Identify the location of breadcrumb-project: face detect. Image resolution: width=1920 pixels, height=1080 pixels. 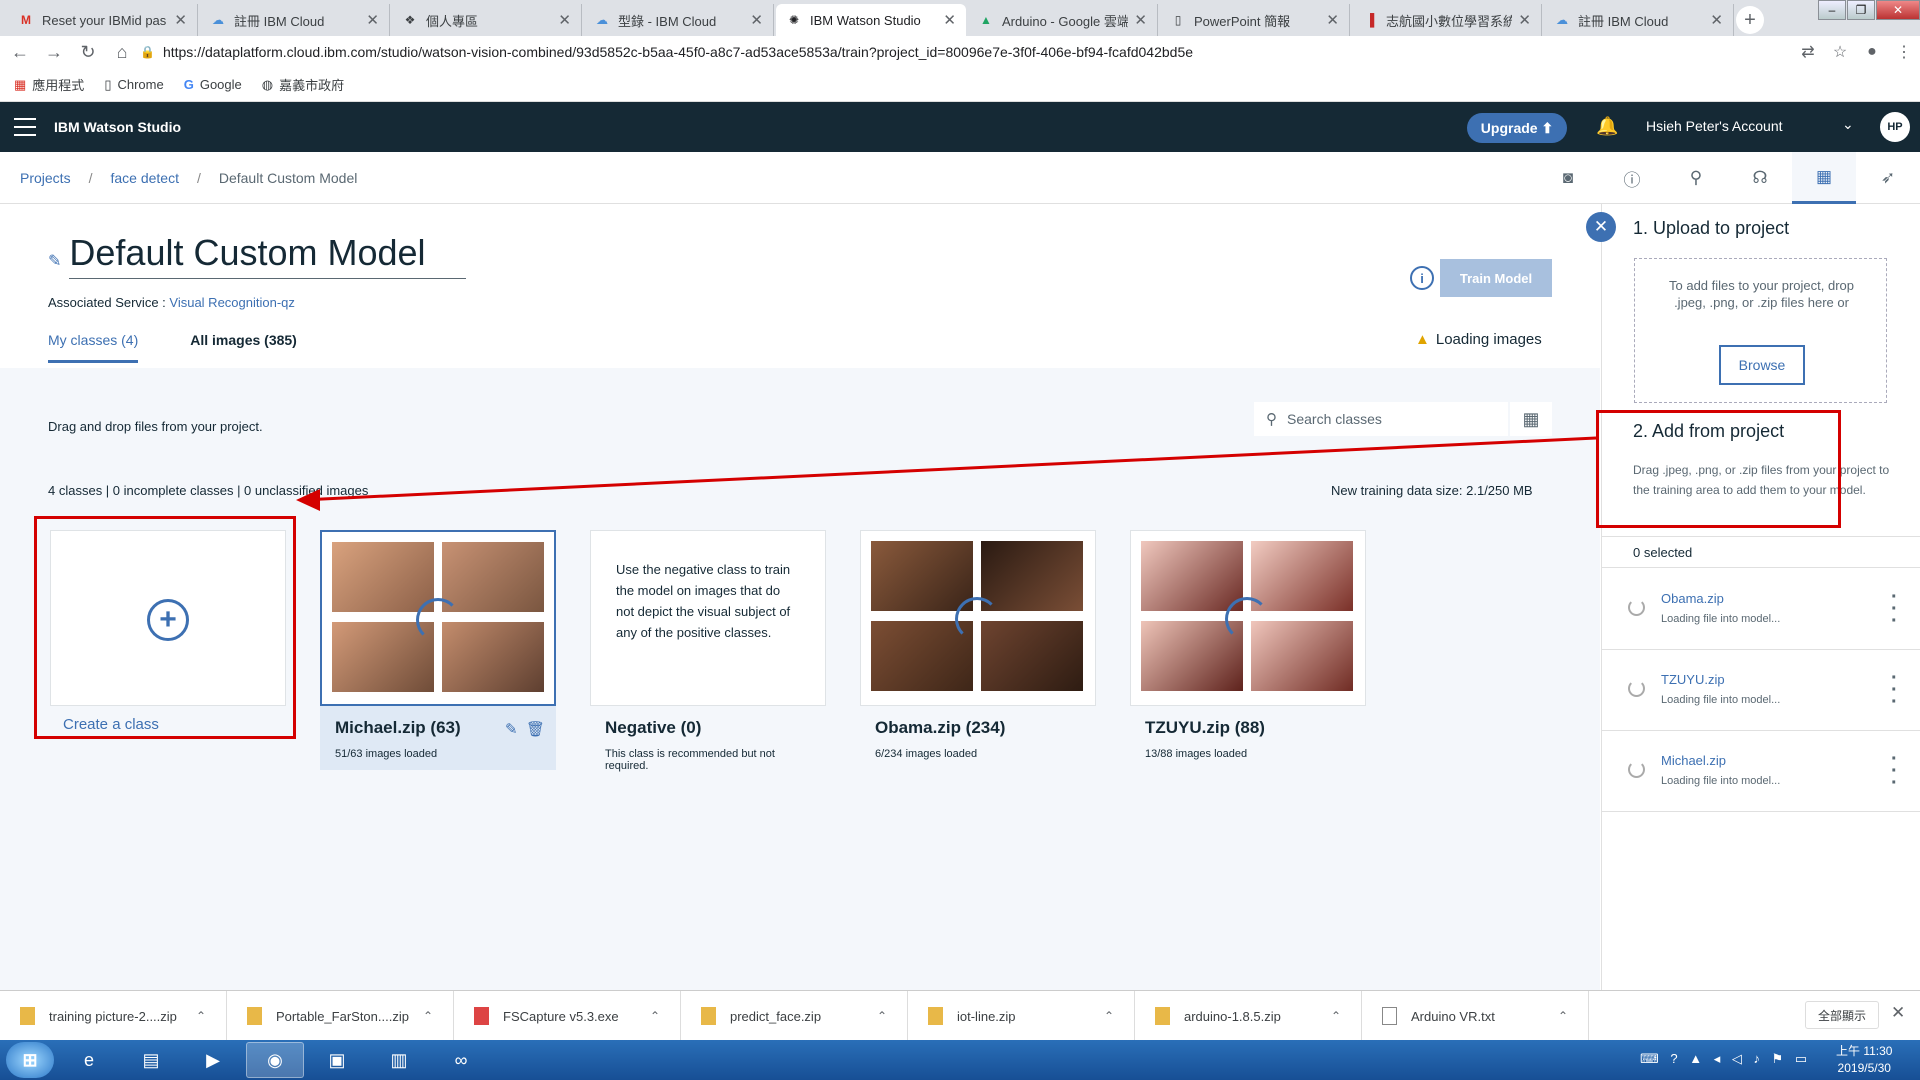
(144, 178).